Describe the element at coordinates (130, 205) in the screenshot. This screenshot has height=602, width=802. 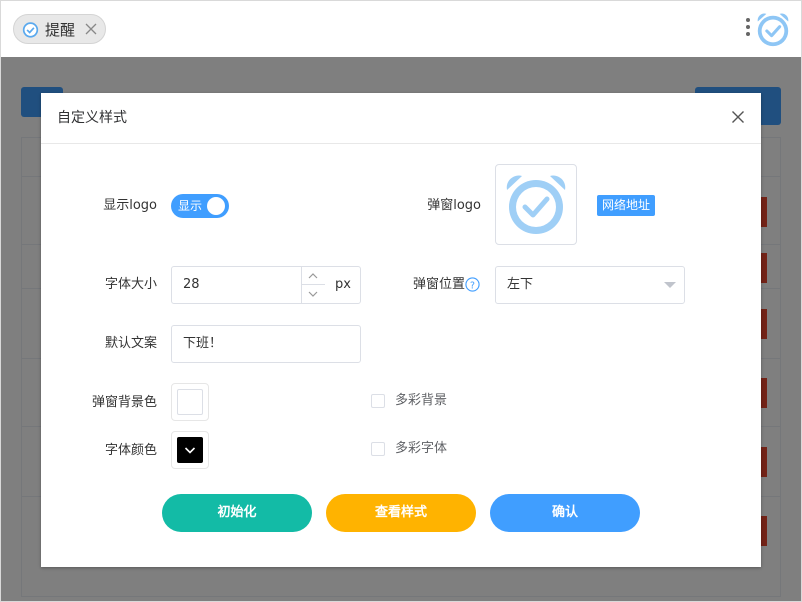
I see `show-logo-label: 显示logo` at that location.